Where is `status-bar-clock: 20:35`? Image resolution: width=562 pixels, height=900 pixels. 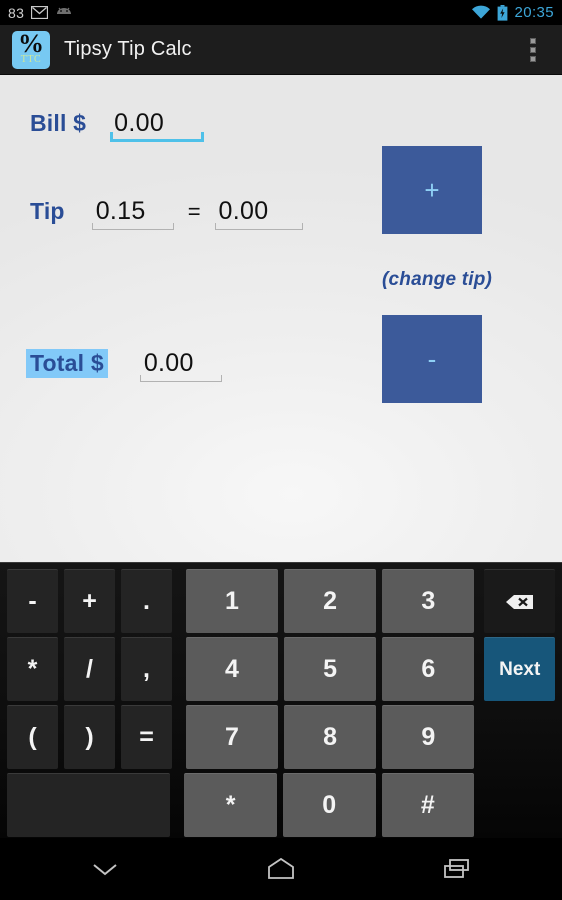
status-bar-clock: 20:35 is located at coordinates (534, 12).